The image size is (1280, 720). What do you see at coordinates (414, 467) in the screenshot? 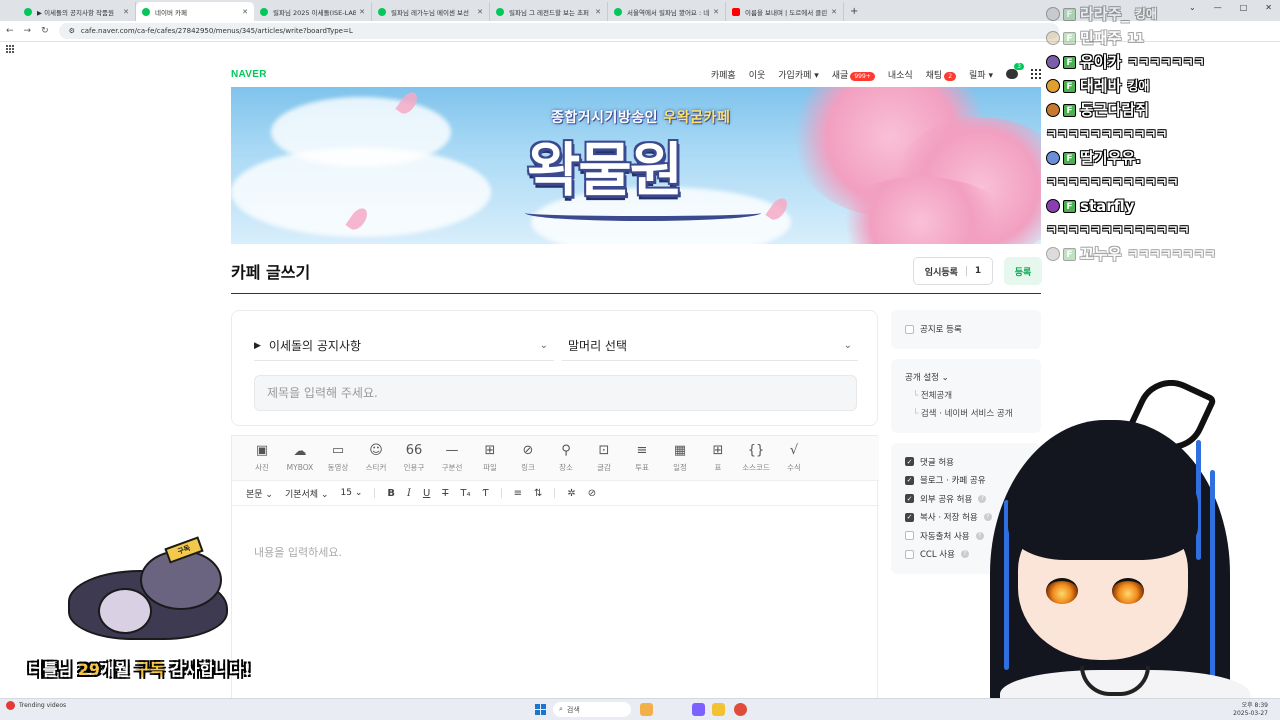
I see `toolbar-label: 인용구` at bounding box center [414, 467].